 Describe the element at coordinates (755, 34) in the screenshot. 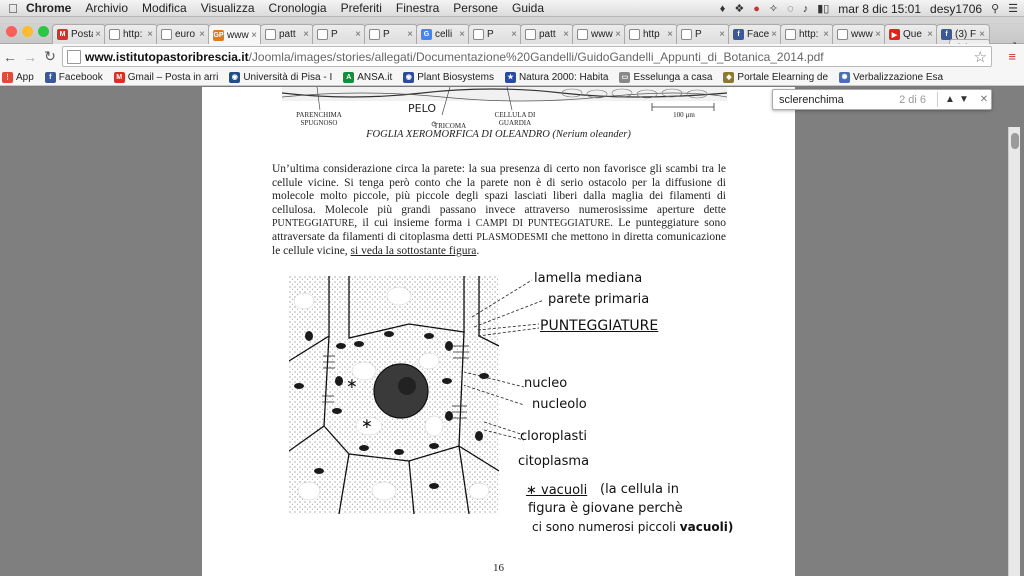

I see `browser-tab: f Face ×` at that location.